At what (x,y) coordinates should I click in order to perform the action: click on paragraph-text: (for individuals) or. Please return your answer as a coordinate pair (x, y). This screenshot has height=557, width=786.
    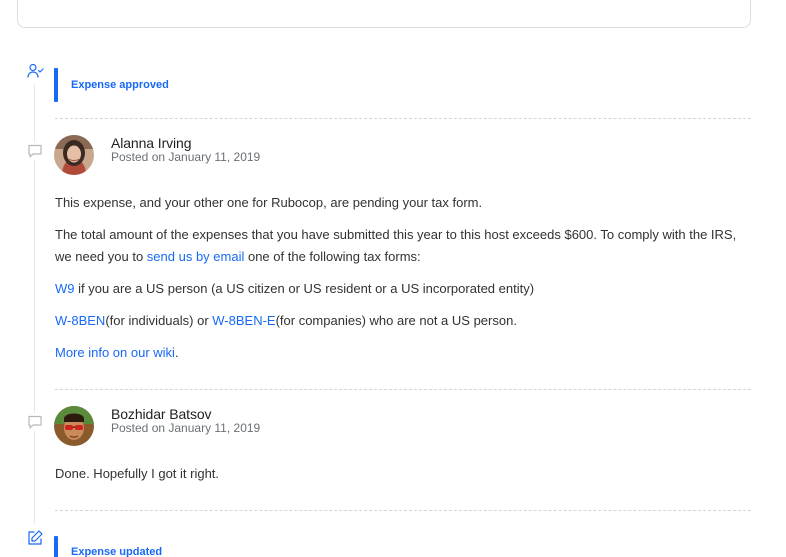
    Looking at the image, I should click on (159, 320).